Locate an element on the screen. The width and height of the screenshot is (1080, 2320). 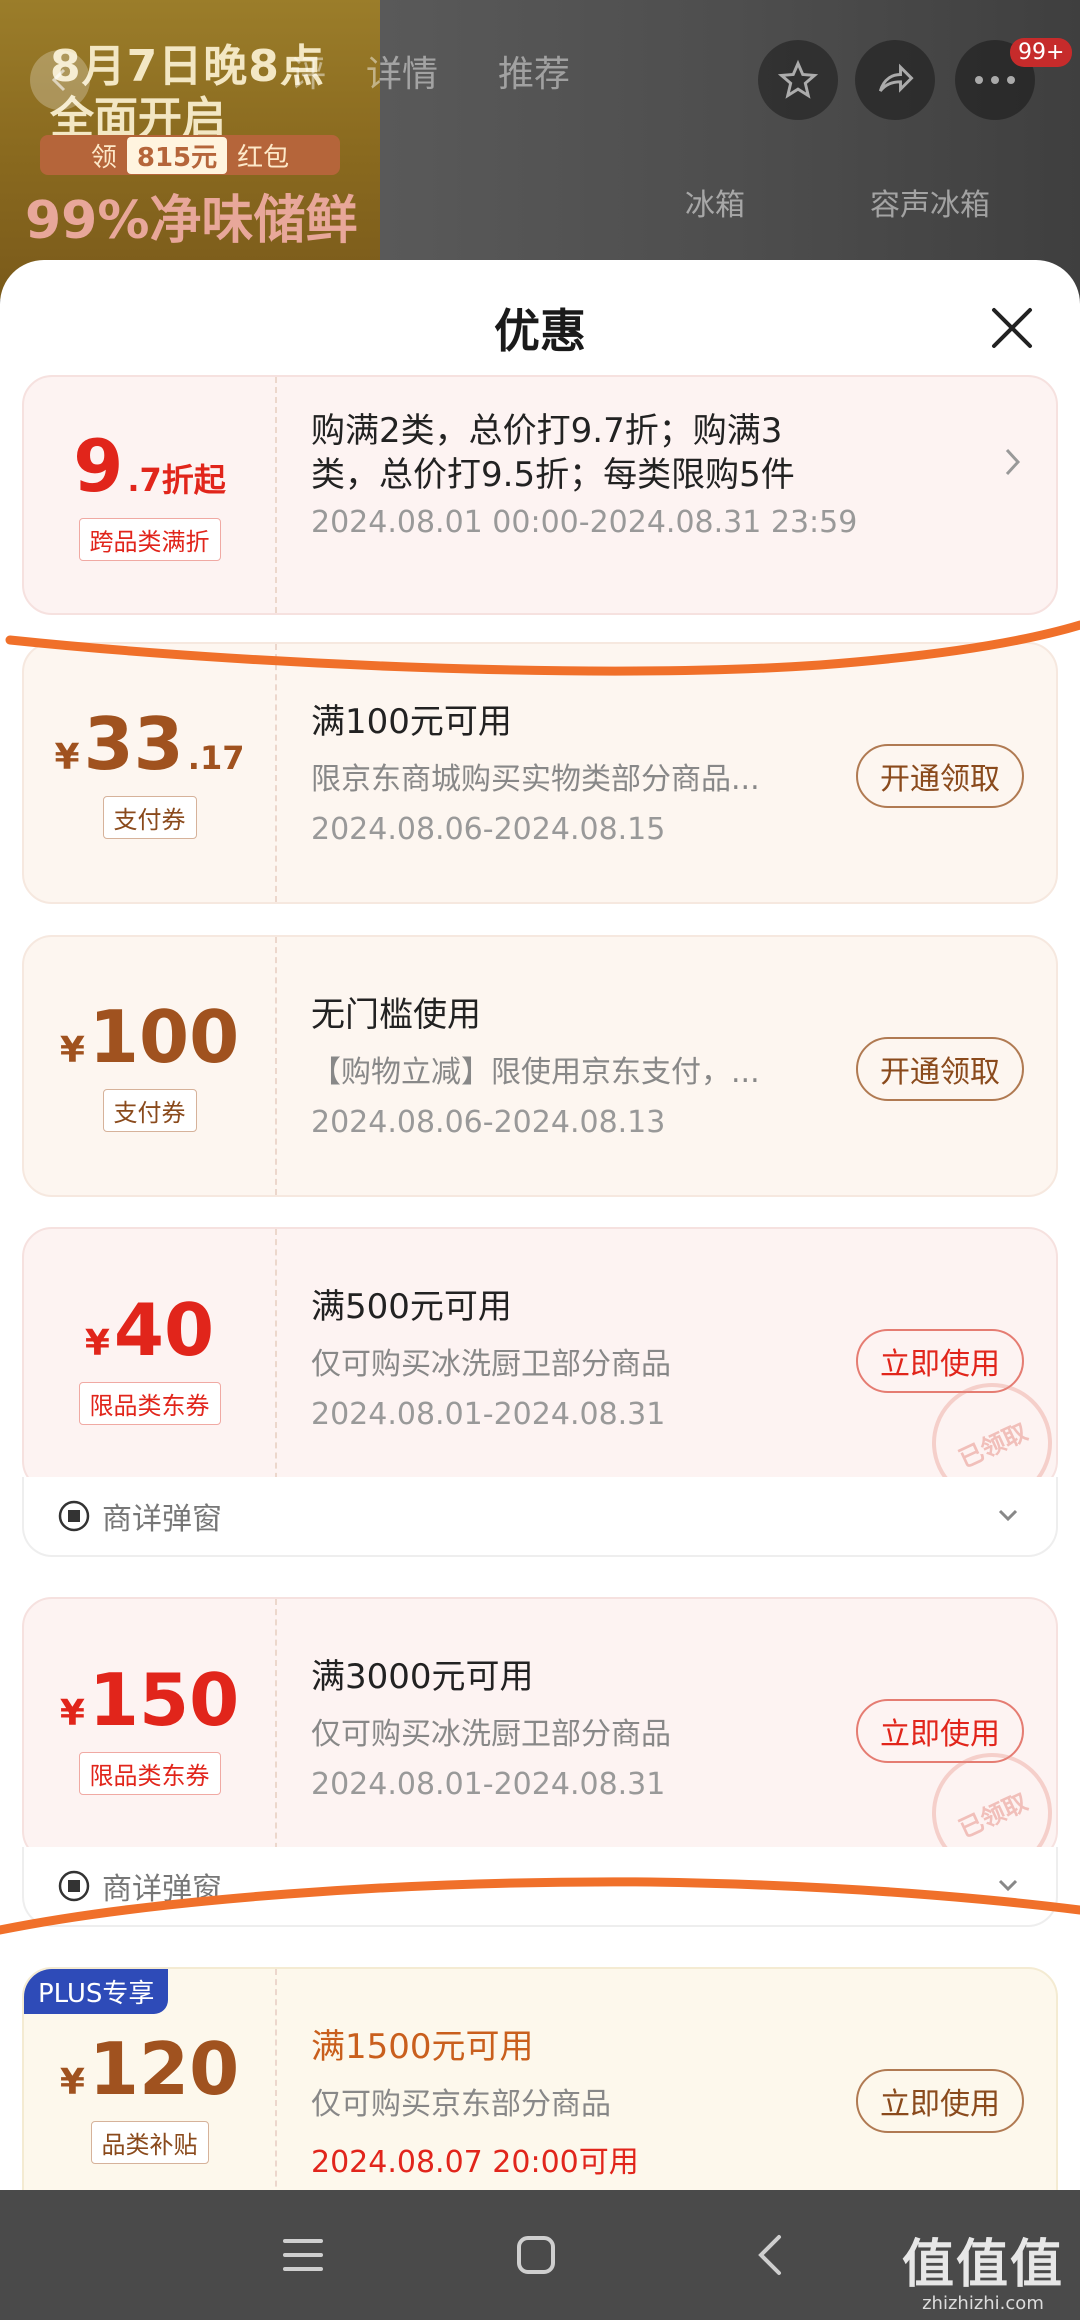
home-button is located at coordinates (536, 2255).